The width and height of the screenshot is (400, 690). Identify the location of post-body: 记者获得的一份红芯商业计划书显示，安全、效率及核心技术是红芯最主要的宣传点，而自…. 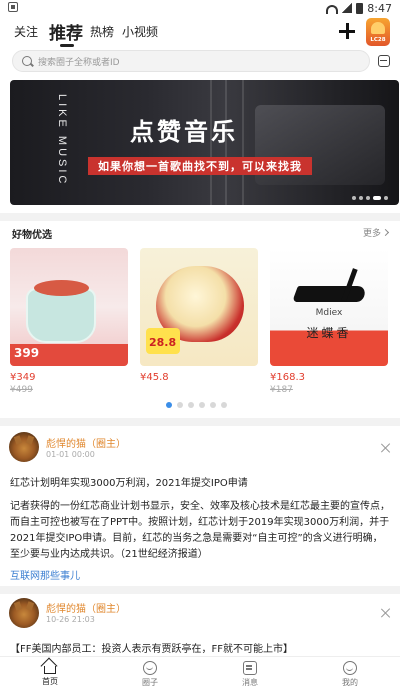
(200, 530).